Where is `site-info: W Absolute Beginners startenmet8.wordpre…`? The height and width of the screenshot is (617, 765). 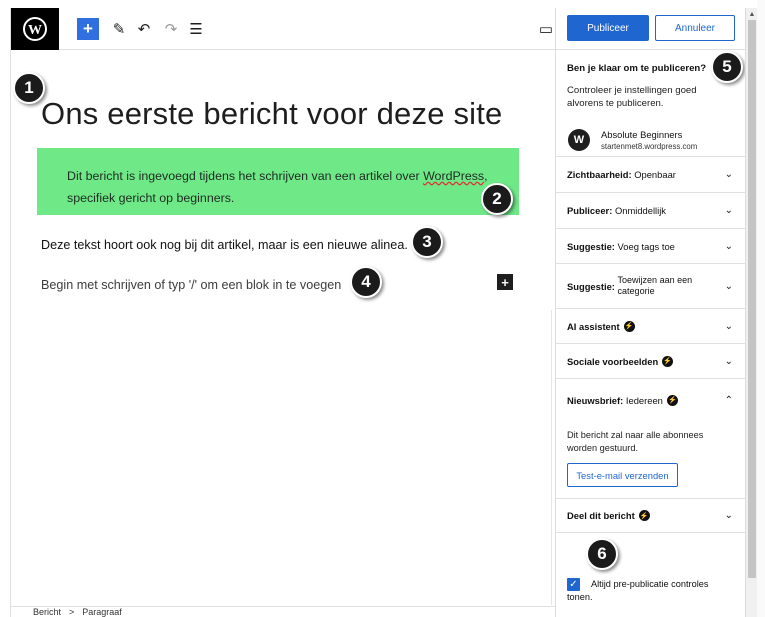
site-info: W Absolute Beginners startenmet8.wordpre… is located at coordinates (652, 141).